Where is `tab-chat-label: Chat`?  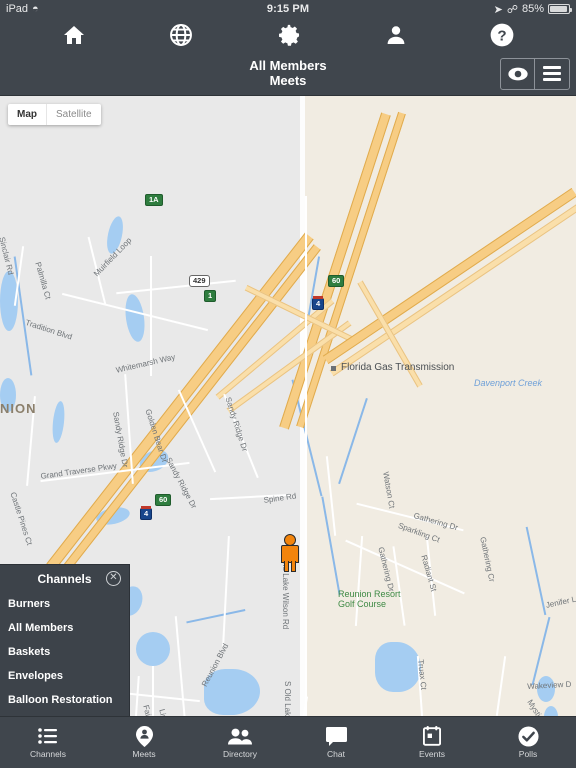 tab-chat-label: Chat is located at coordinates (336, 754).